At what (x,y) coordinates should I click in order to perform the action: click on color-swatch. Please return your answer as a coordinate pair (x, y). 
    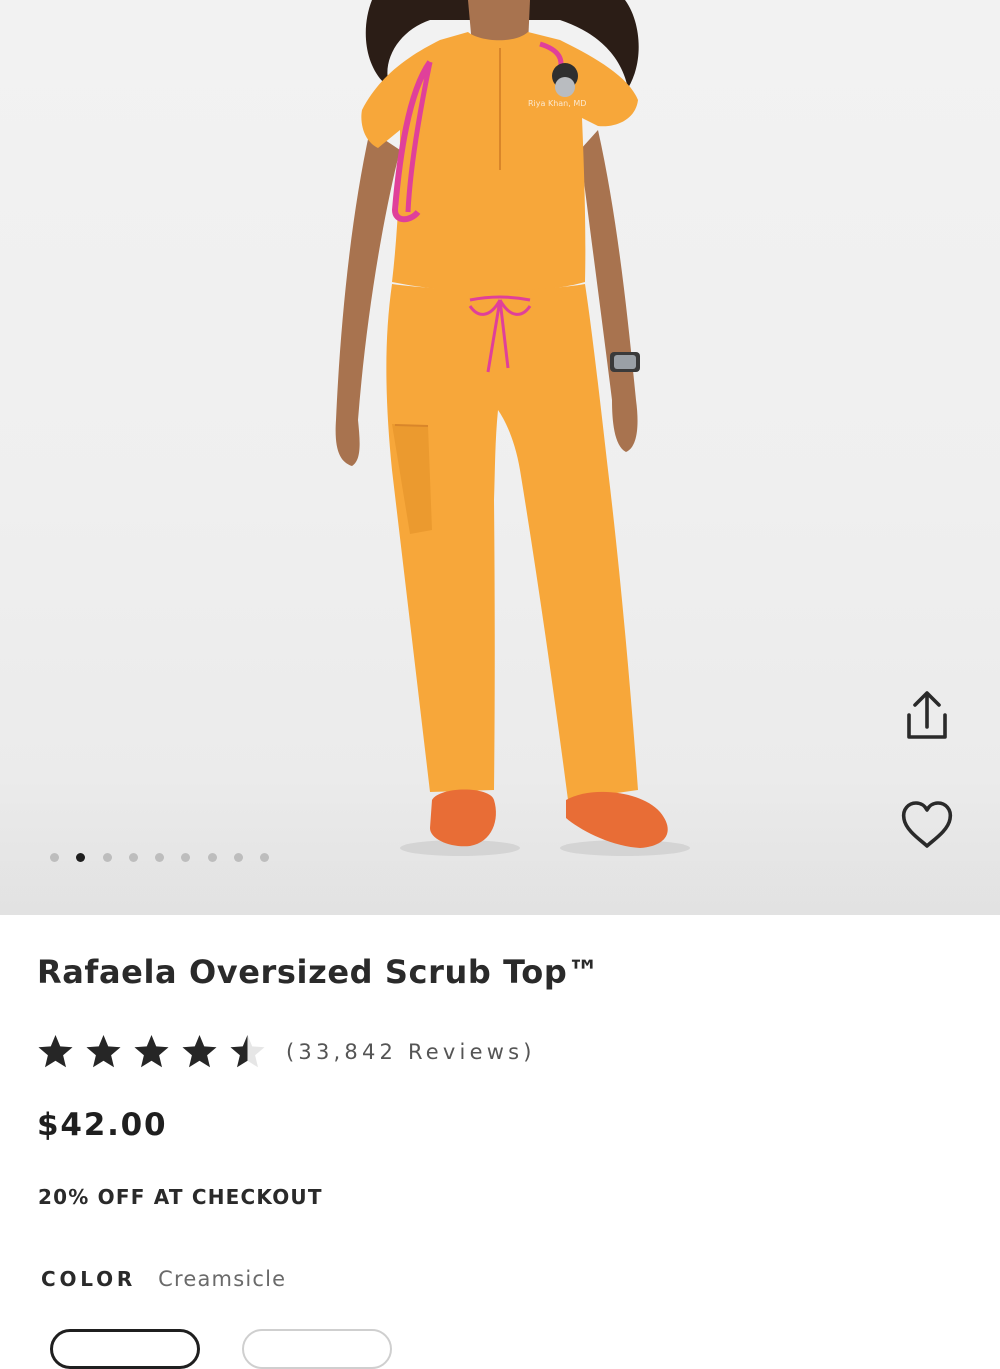
    Looking at the image, I should click on (317, 1349).